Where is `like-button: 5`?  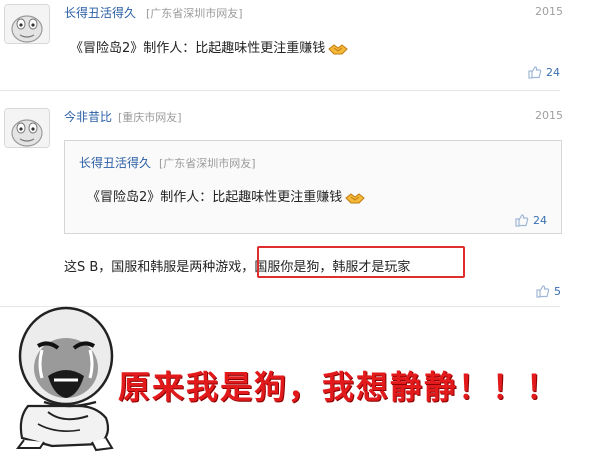 like-button: 5 is located at coordinates (548, 291).